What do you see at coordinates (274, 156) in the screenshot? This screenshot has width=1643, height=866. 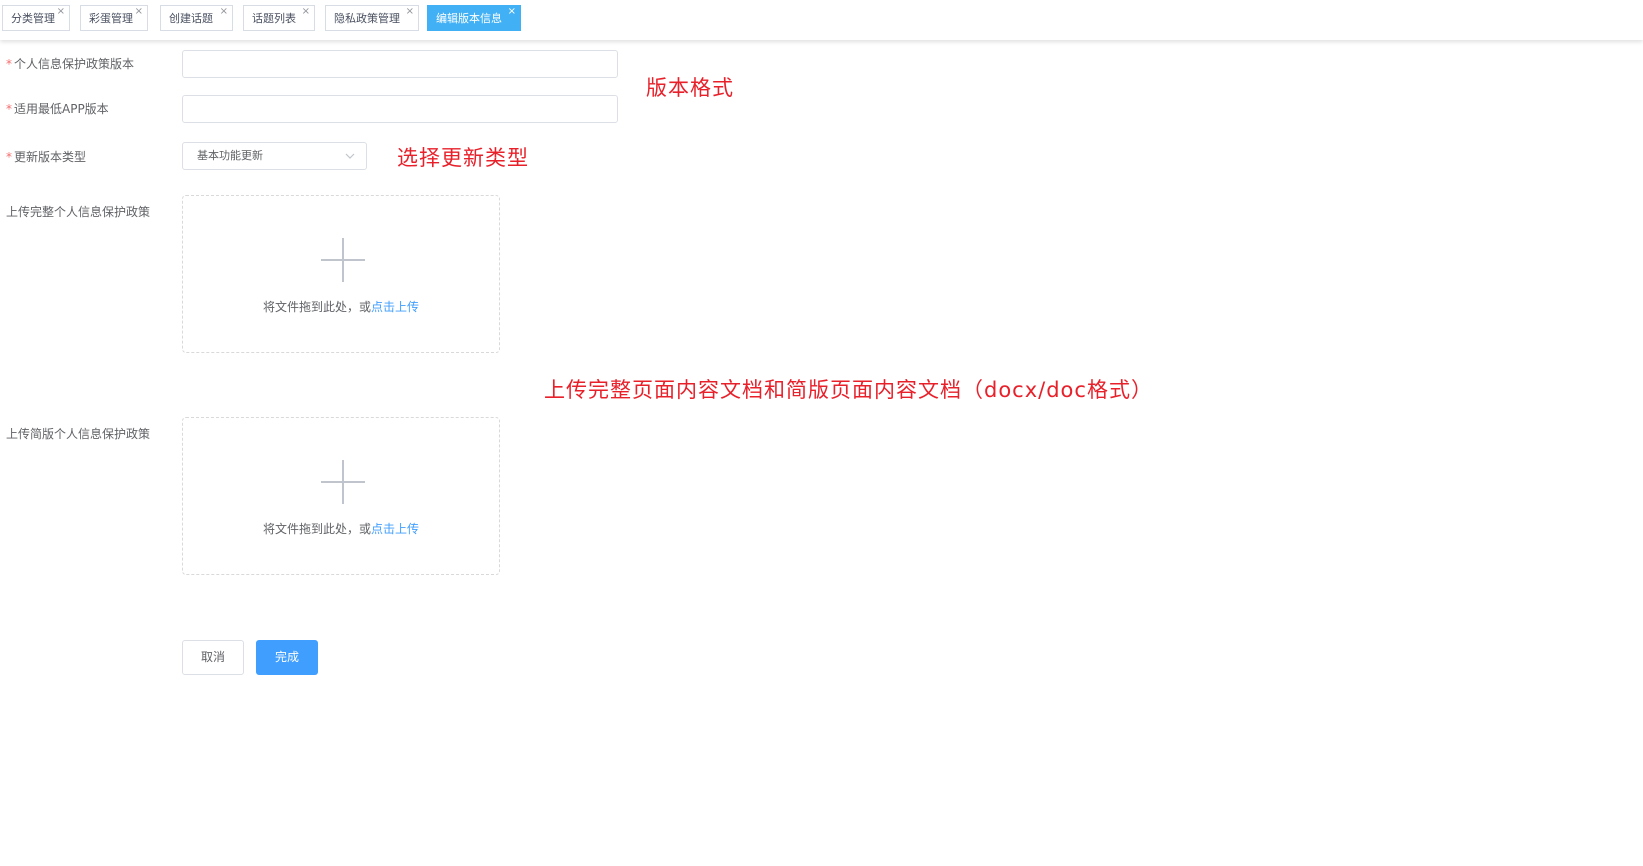 I see `update-type-select: 基本功能更新` at bounding box center [274, 156].